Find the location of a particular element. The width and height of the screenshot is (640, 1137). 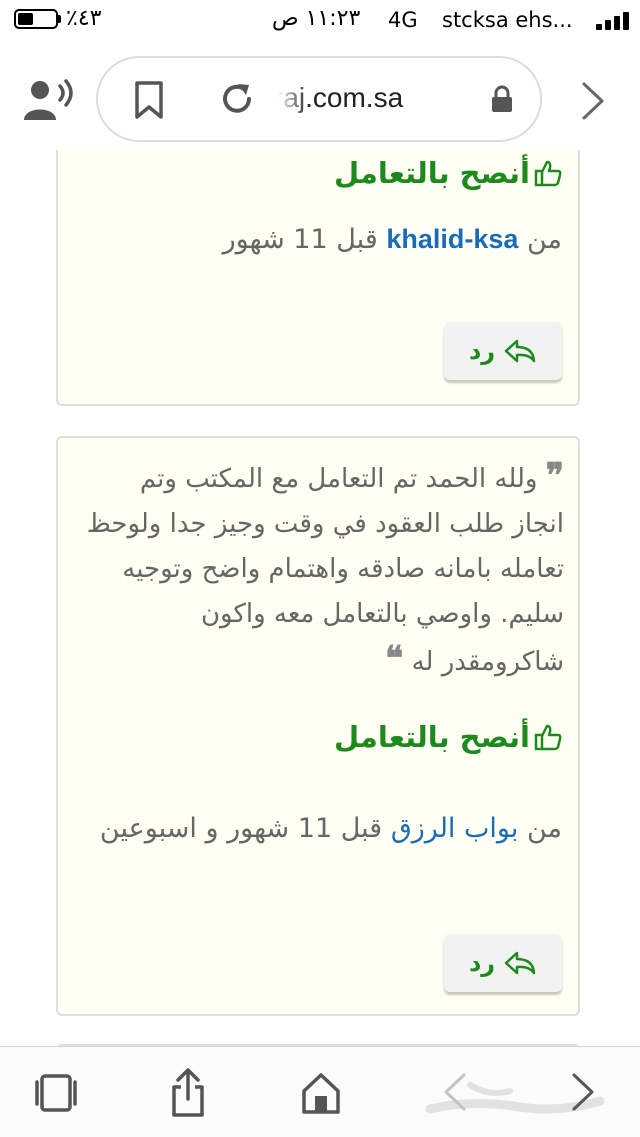

username-link: بواب الرزق is located at coordinates (455, 828).